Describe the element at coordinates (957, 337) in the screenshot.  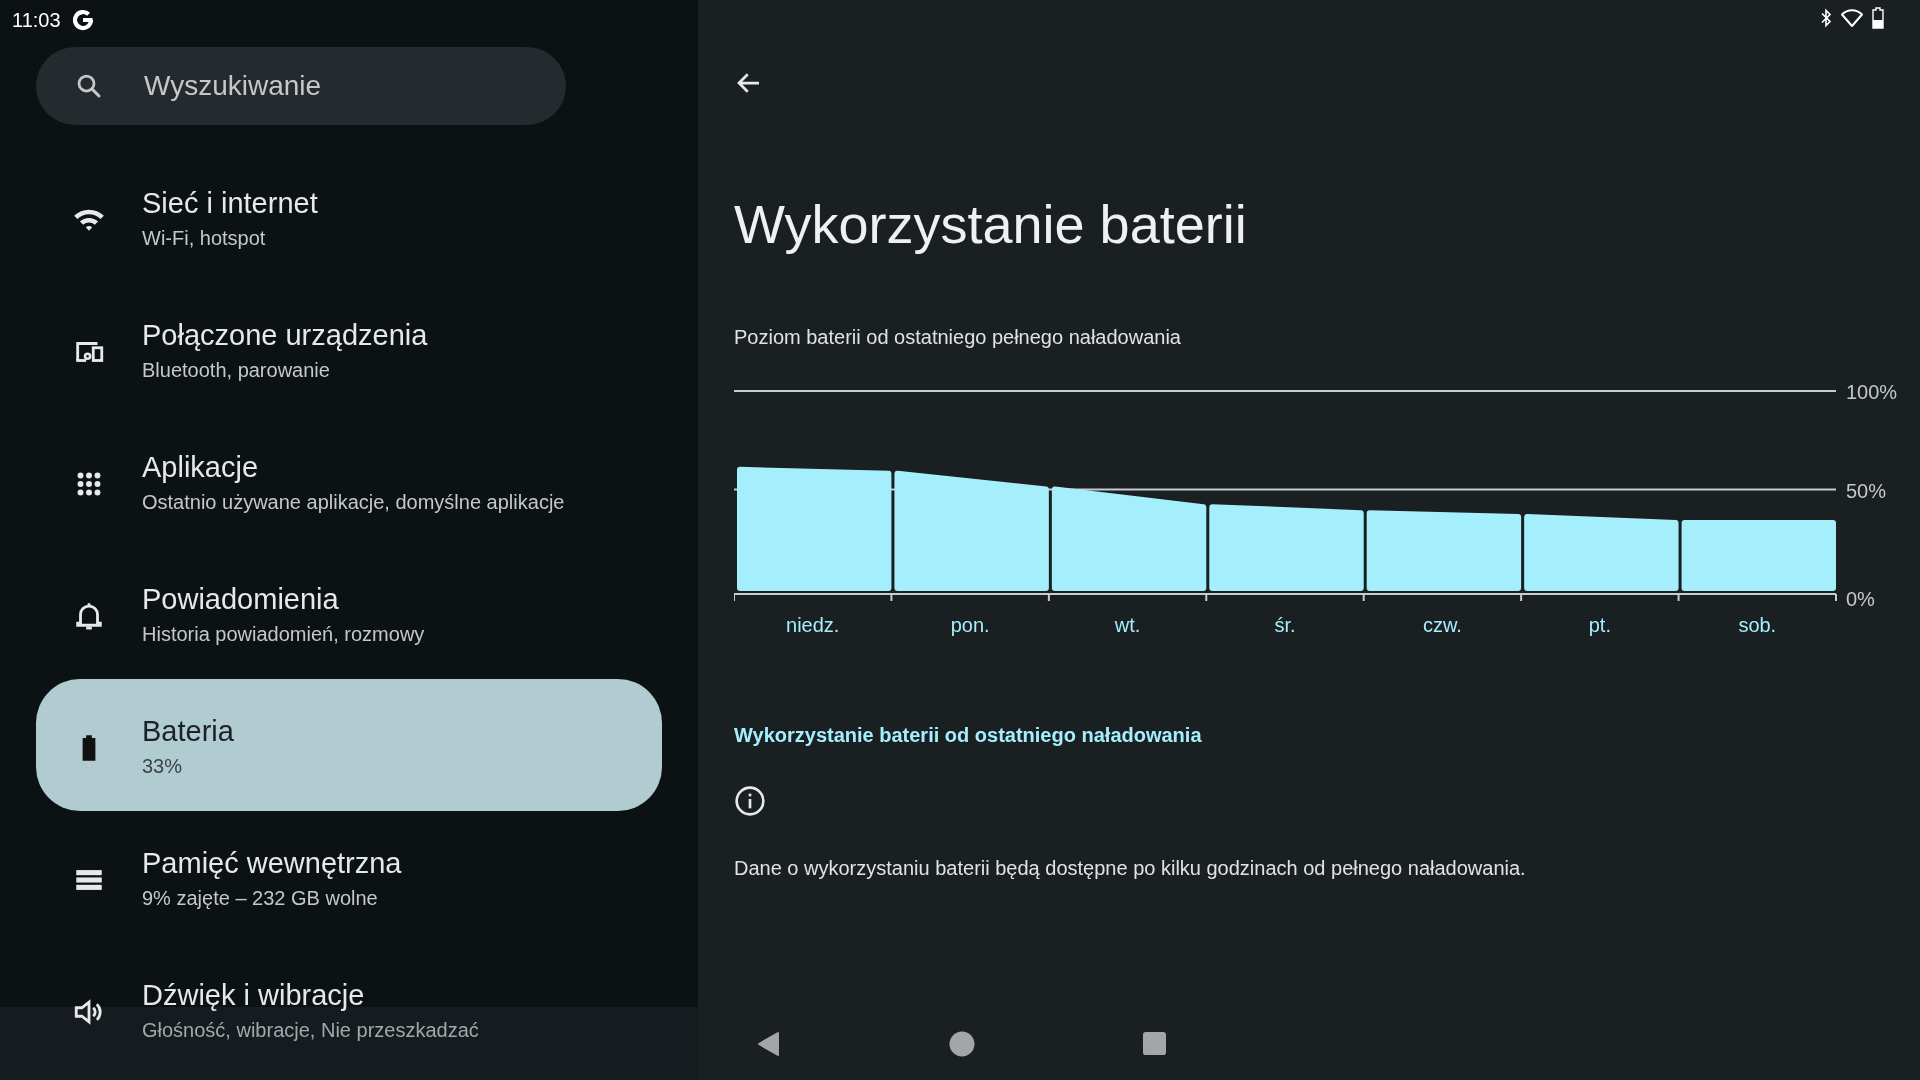
I see `chart-caption: Poziom baterii od ostatniego pełnego naładowania` at that location.